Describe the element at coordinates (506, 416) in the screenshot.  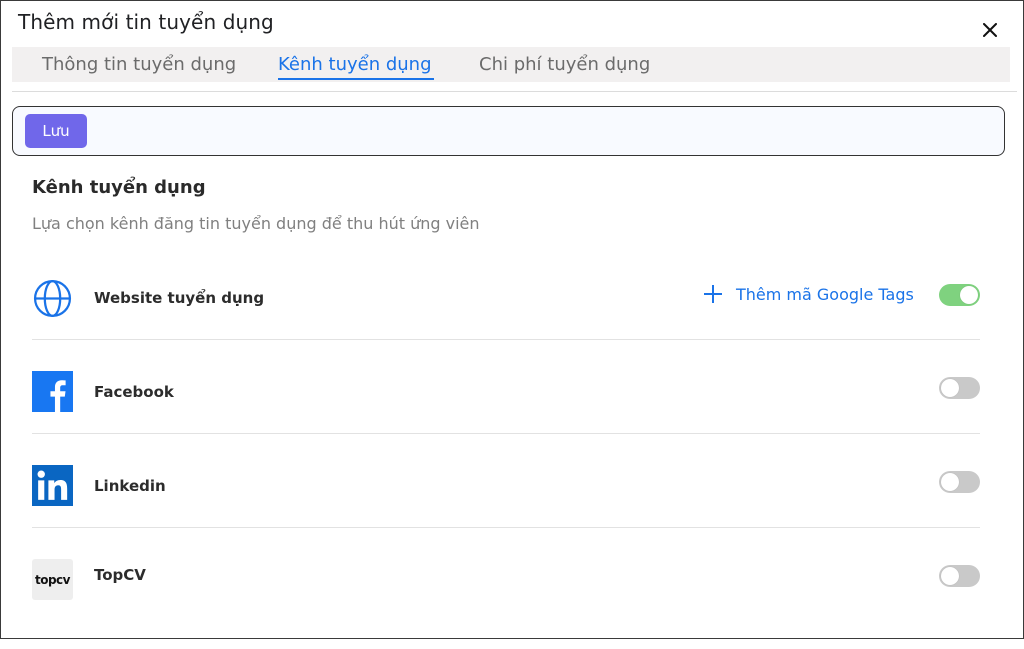
I see `channel-row-facebook: Facebook` at that location.